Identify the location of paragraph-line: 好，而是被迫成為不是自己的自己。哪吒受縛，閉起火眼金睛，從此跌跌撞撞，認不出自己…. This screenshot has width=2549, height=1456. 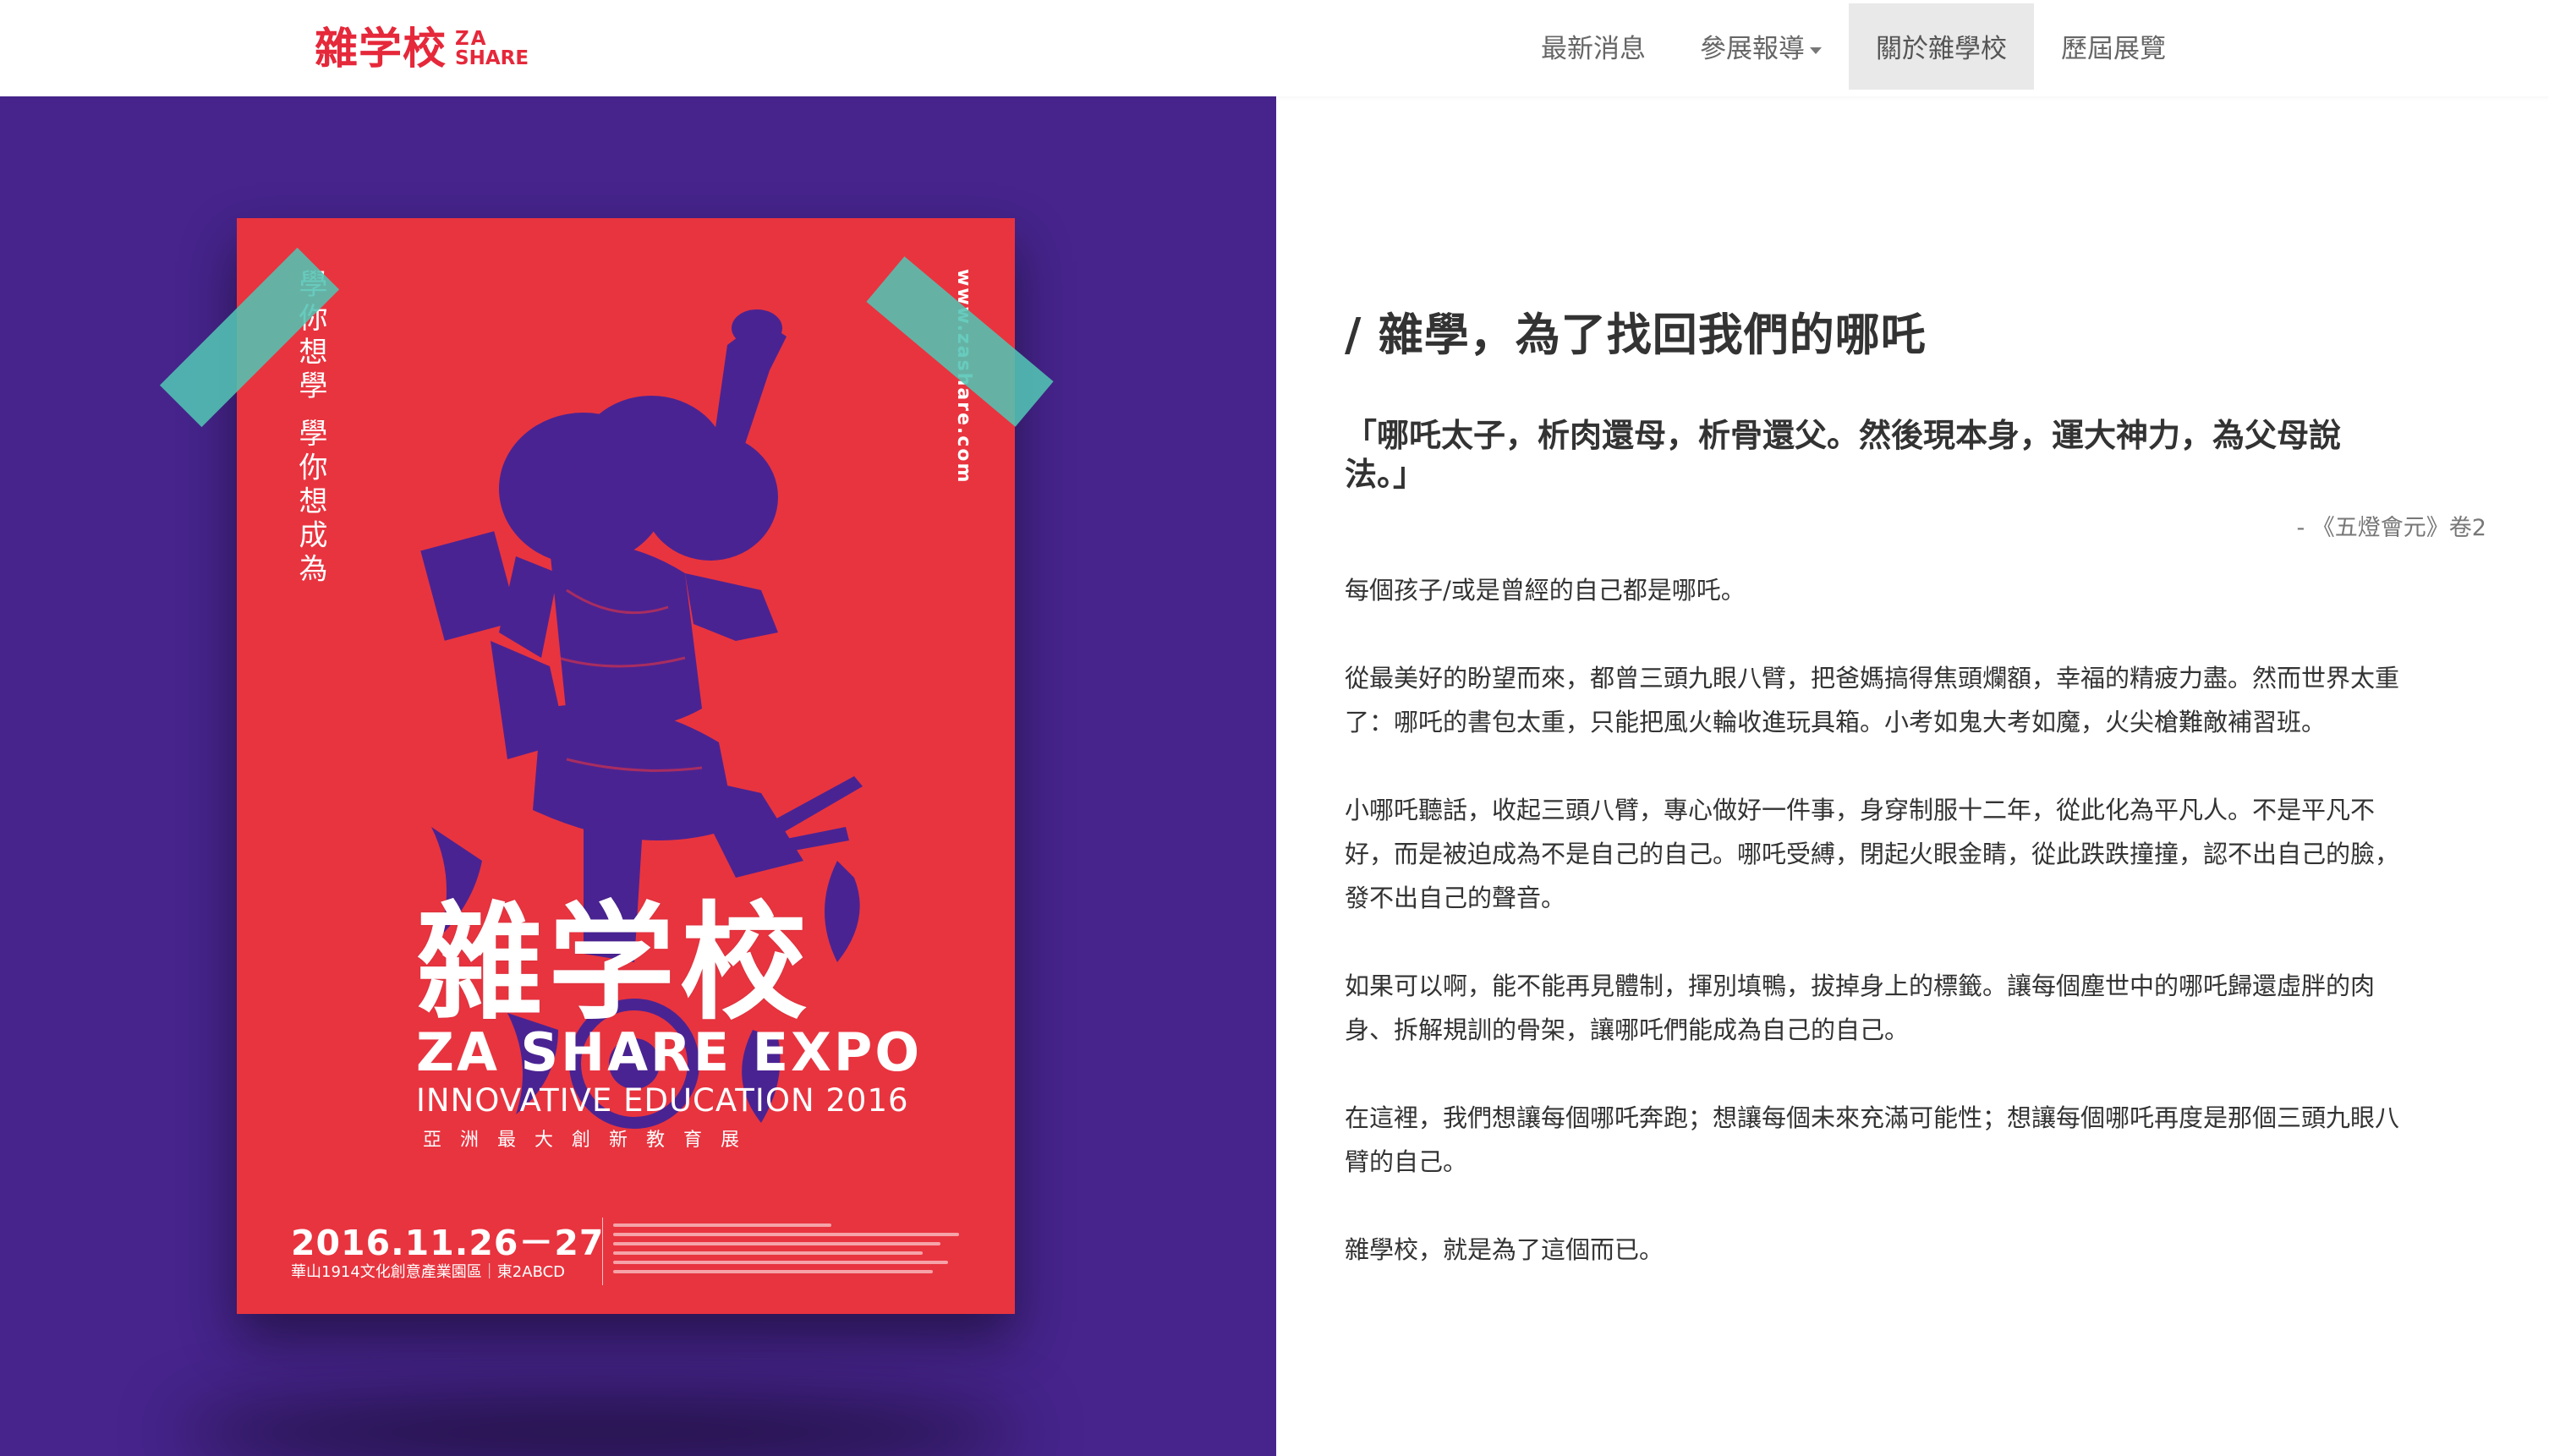
(1872, 854).